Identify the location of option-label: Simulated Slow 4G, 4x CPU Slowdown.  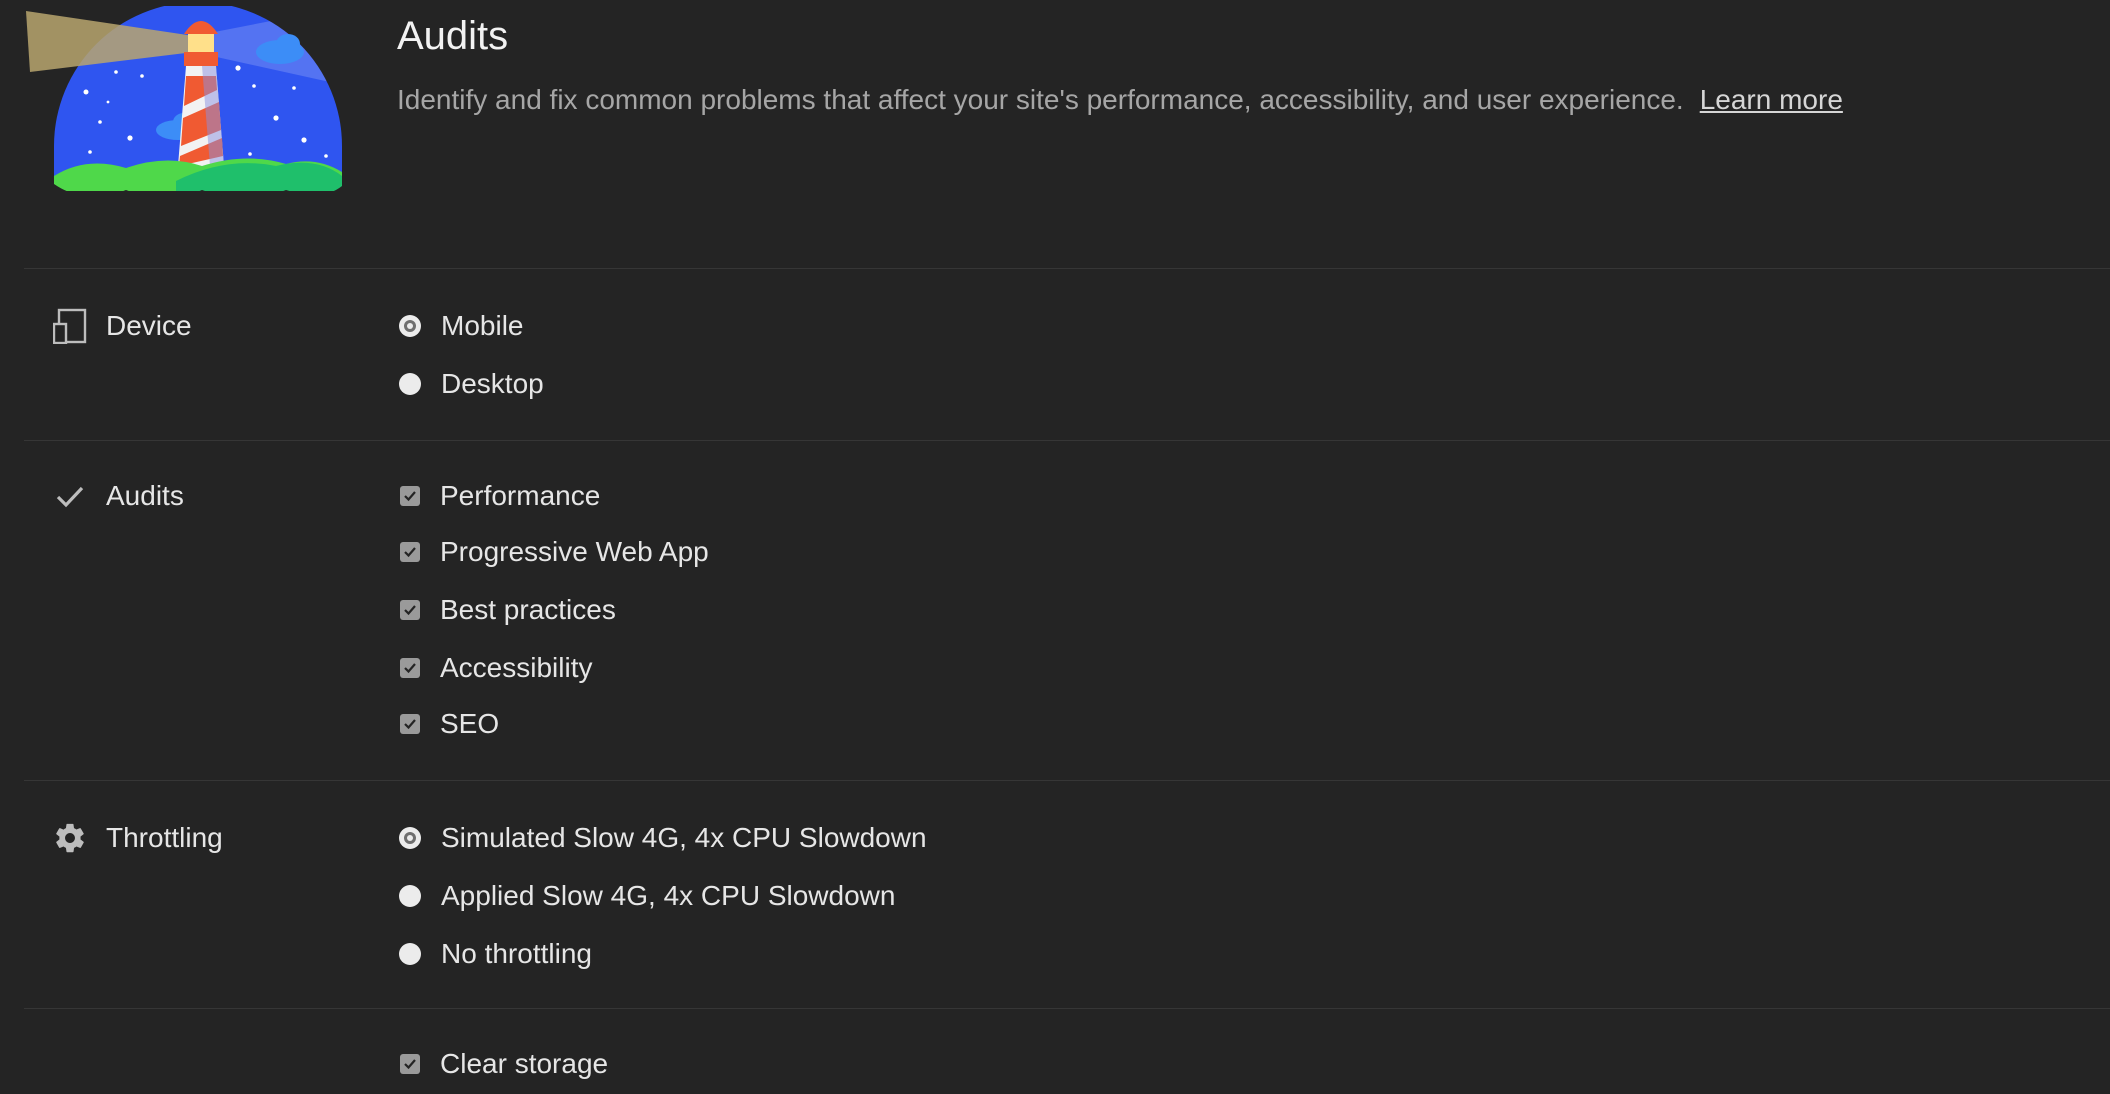
(684, 837).